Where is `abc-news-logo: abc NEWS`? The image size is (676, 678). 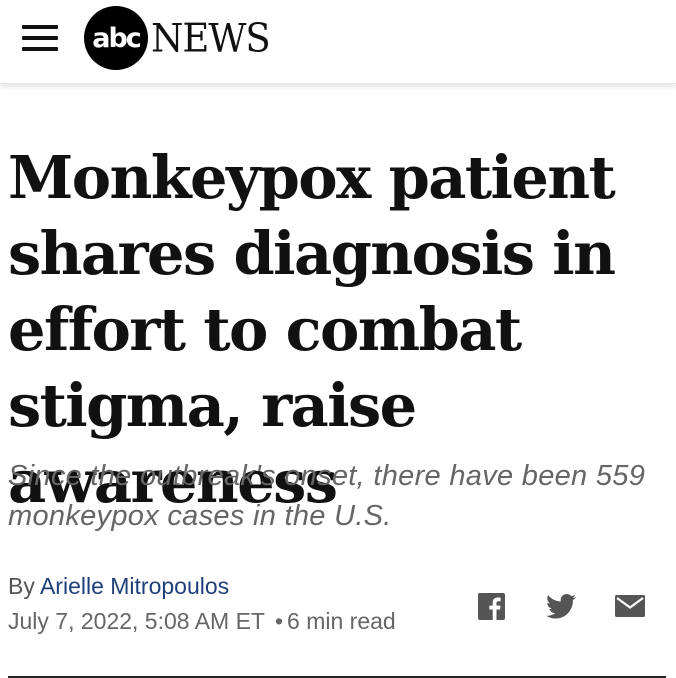
abc-news-logo: abc NEWS is located at coordinates (177, 38).